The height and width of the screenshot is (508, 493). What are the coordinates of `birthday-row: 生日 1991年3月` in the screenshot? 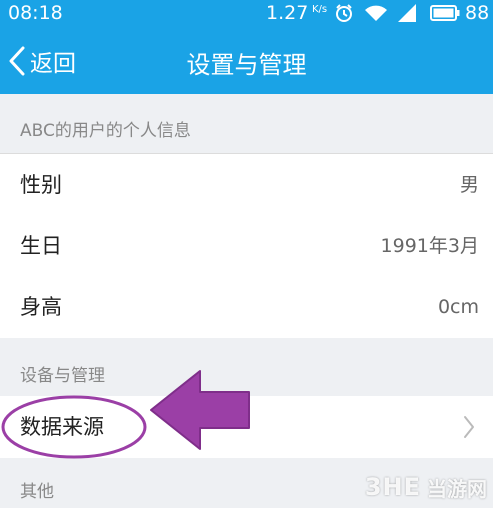 It's located at (246, 246).